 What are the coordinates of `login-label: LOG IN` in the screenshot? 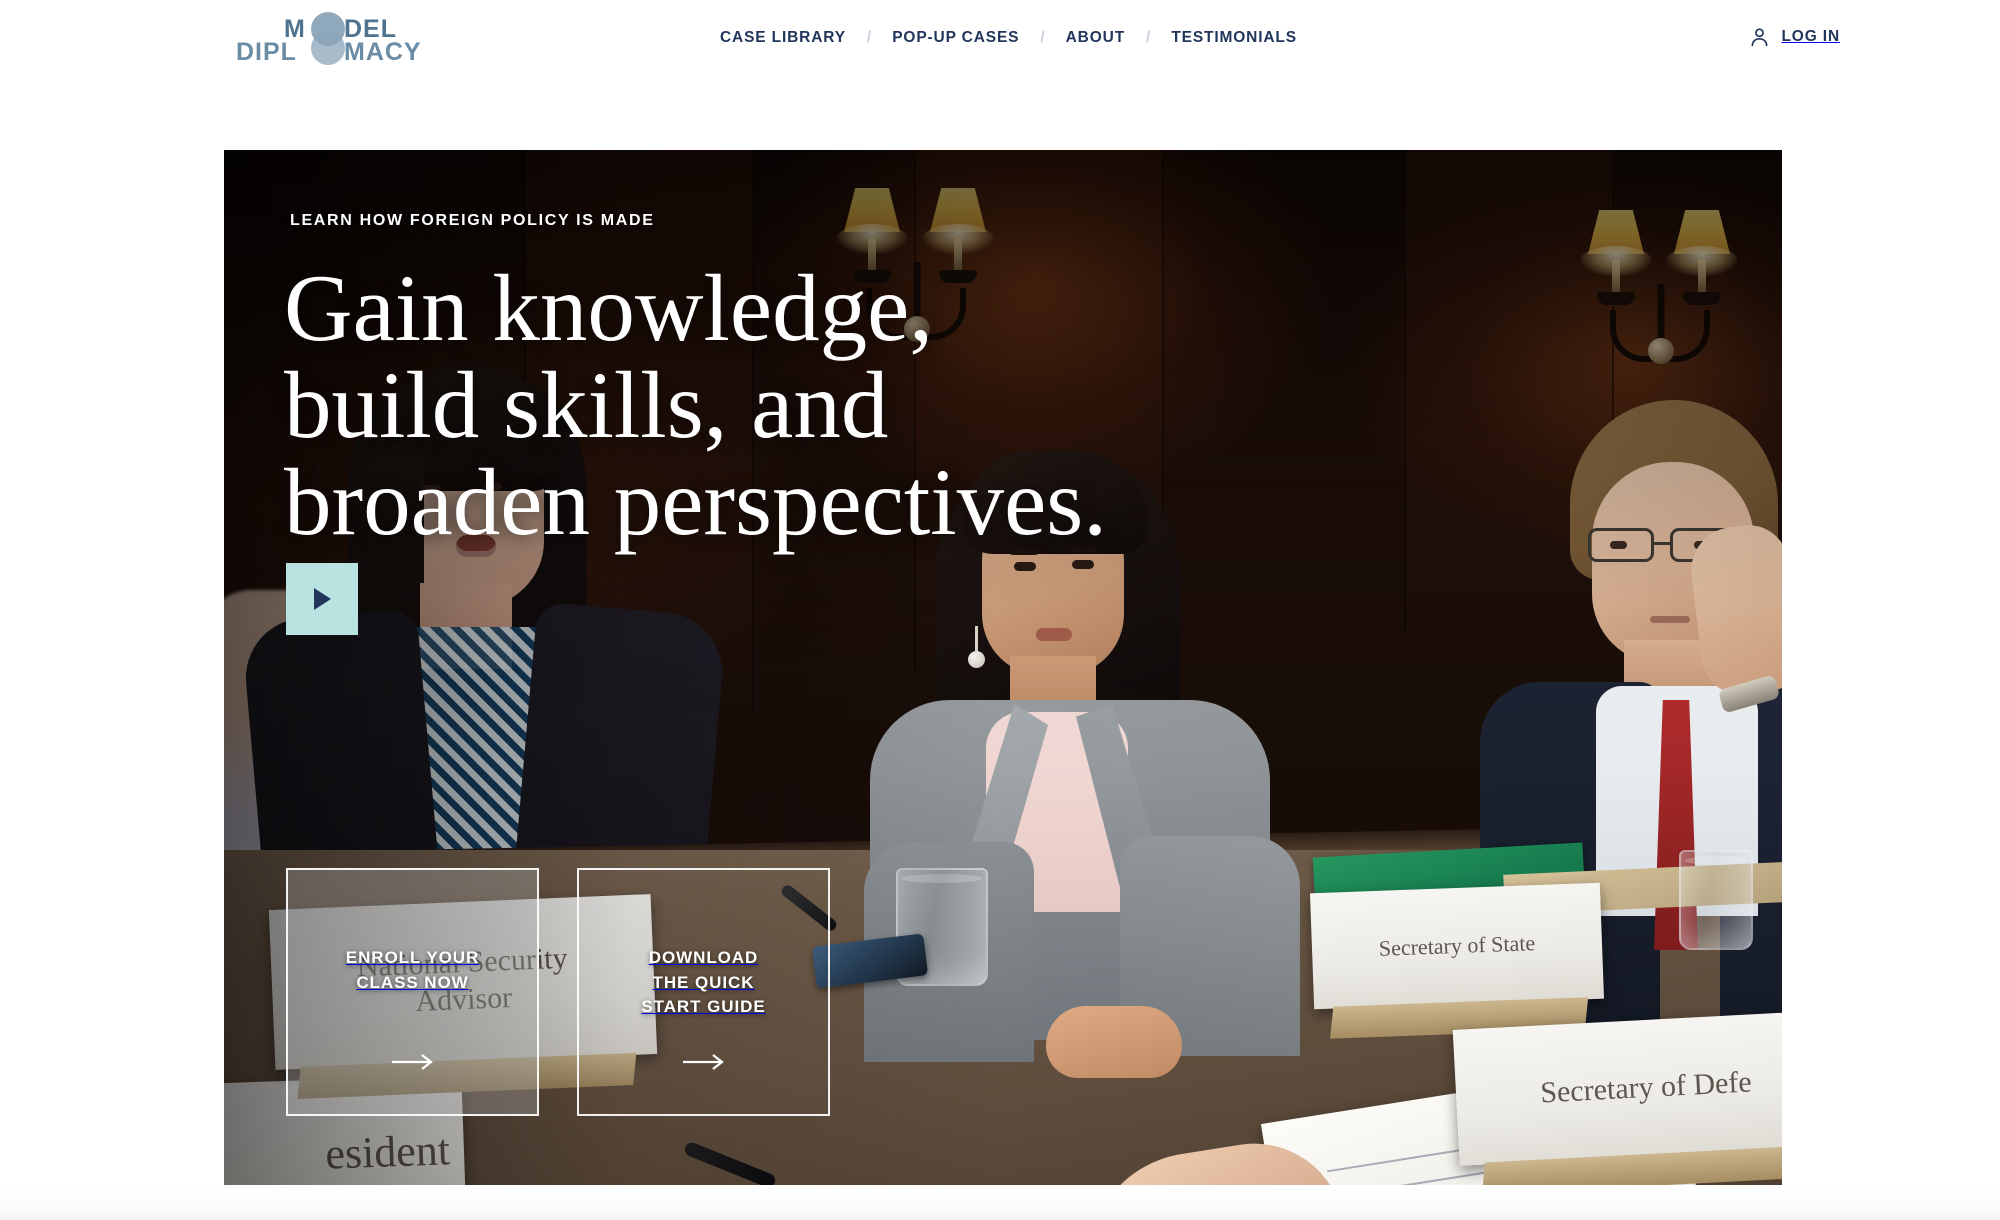 It's located at (1810, 36).